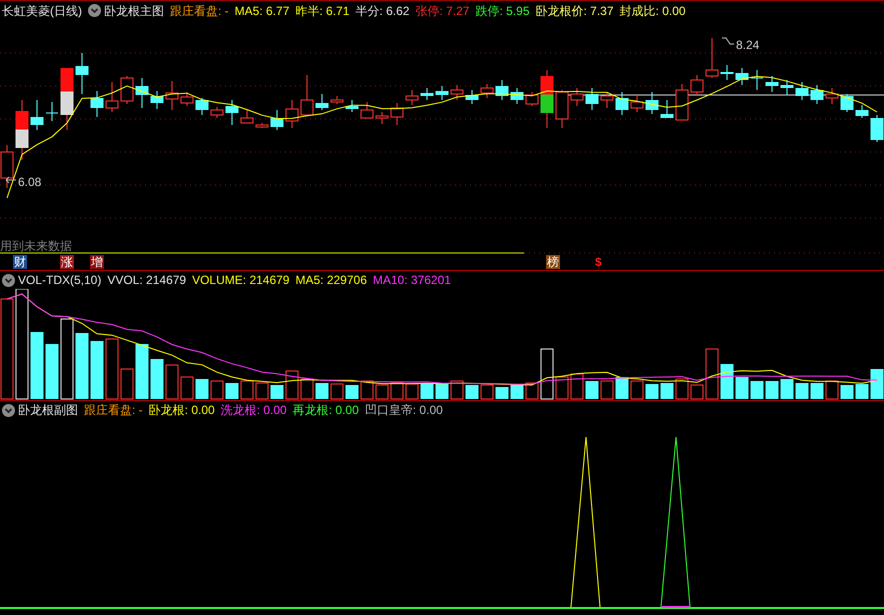 The width and height of the screenshot is (884, 615). I want to click on stock-title: 长虹美菱(日线), so click(42, 11).